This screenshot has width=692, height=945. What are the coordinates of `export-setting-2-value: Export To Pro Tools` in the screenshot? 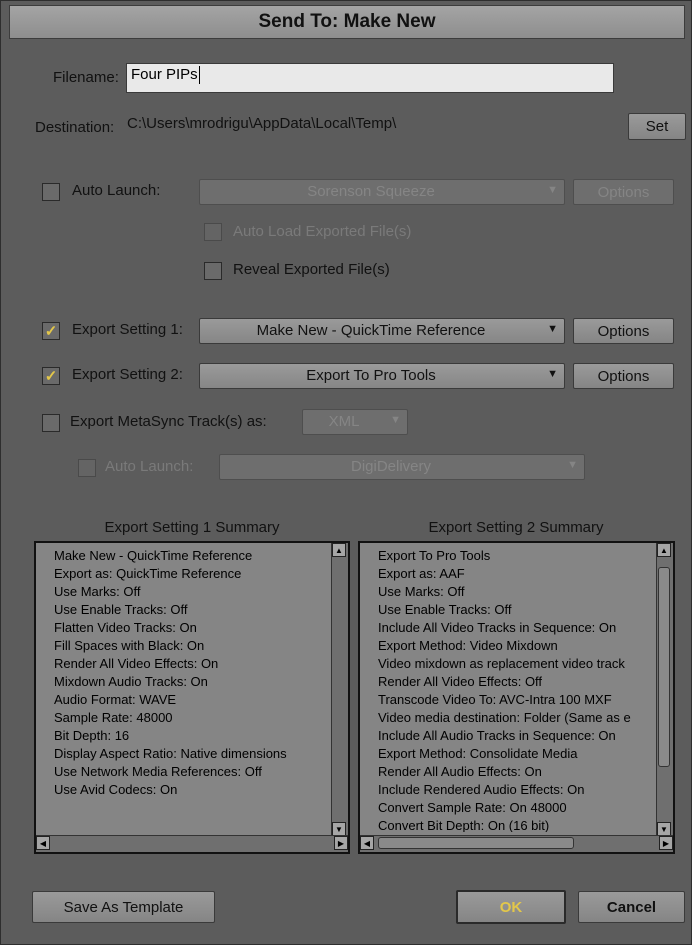 It's located at (371, 375).